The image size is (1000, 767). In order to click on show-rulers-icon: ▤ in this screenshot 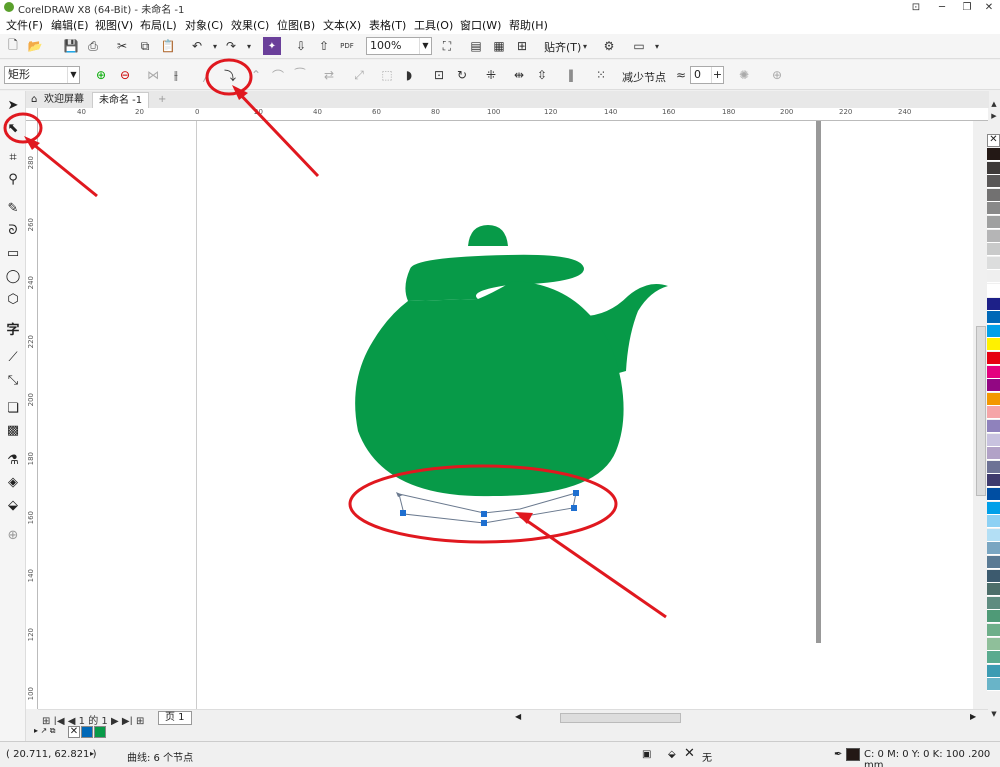, I will do `click(476, 46)`.